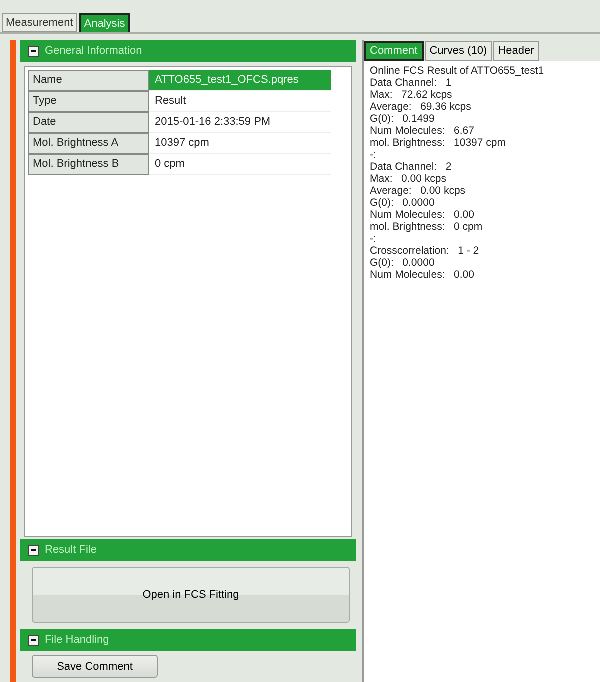  Describe the element at coordinates (88, 122) in the screenshot. I see `property-label: Date` at that location.